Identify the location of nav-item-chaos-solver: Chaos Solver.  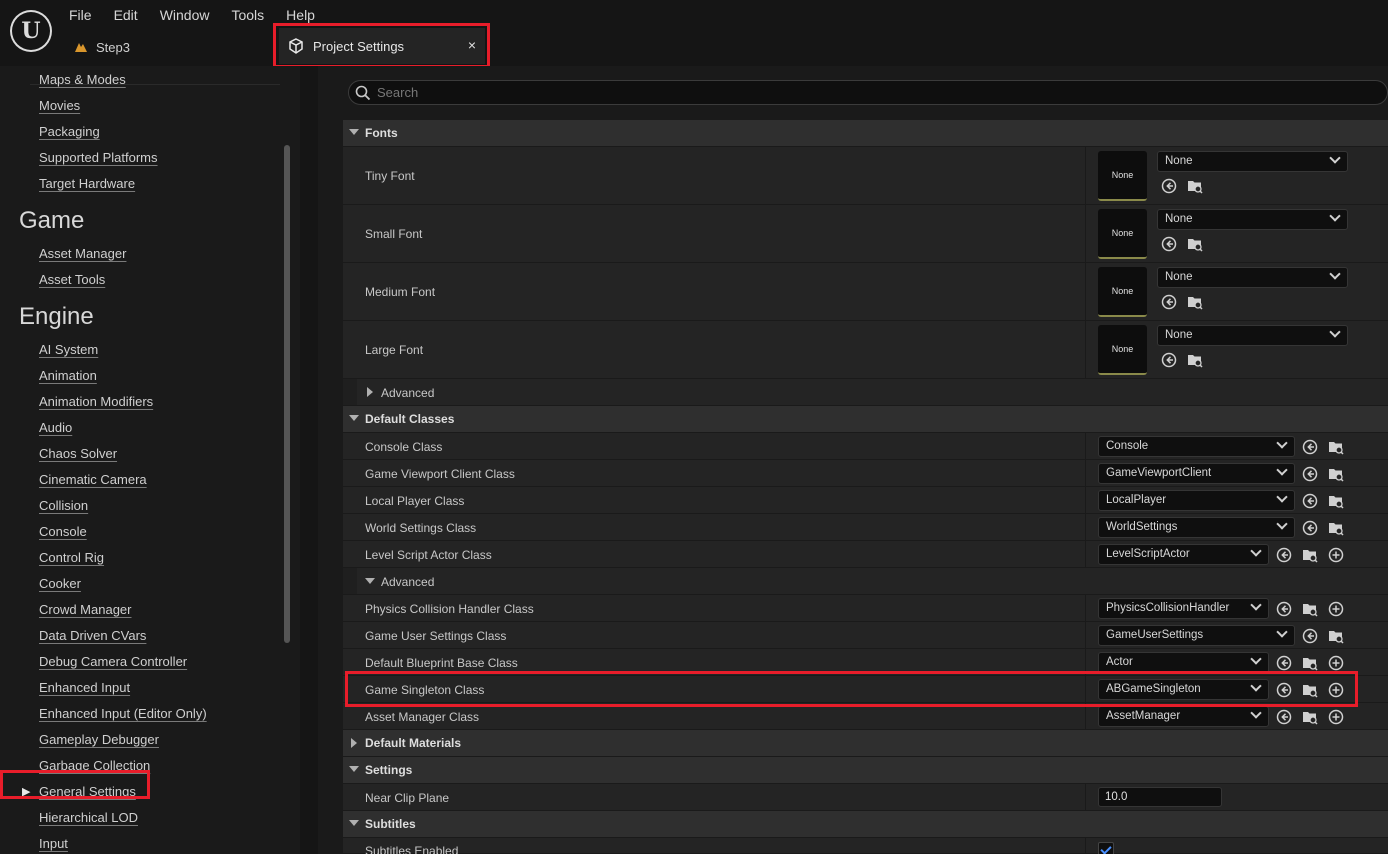
(78, 453).